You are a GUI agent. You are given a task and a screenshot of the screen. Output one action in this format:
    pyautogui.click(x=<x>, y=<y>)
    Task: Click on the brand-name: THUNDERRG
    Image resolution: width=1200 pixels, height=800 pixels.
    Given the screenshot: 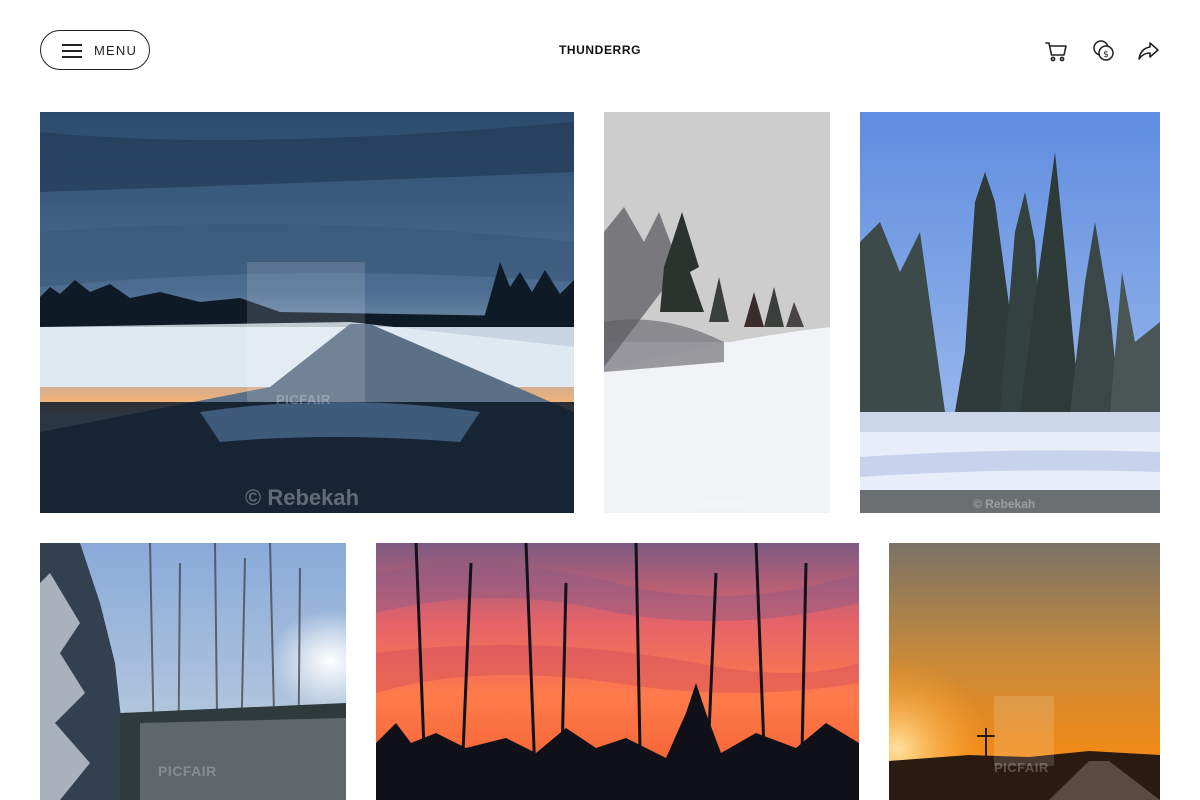 What is the action you would take?
    pyautogui.click(x=600, y=50)
    